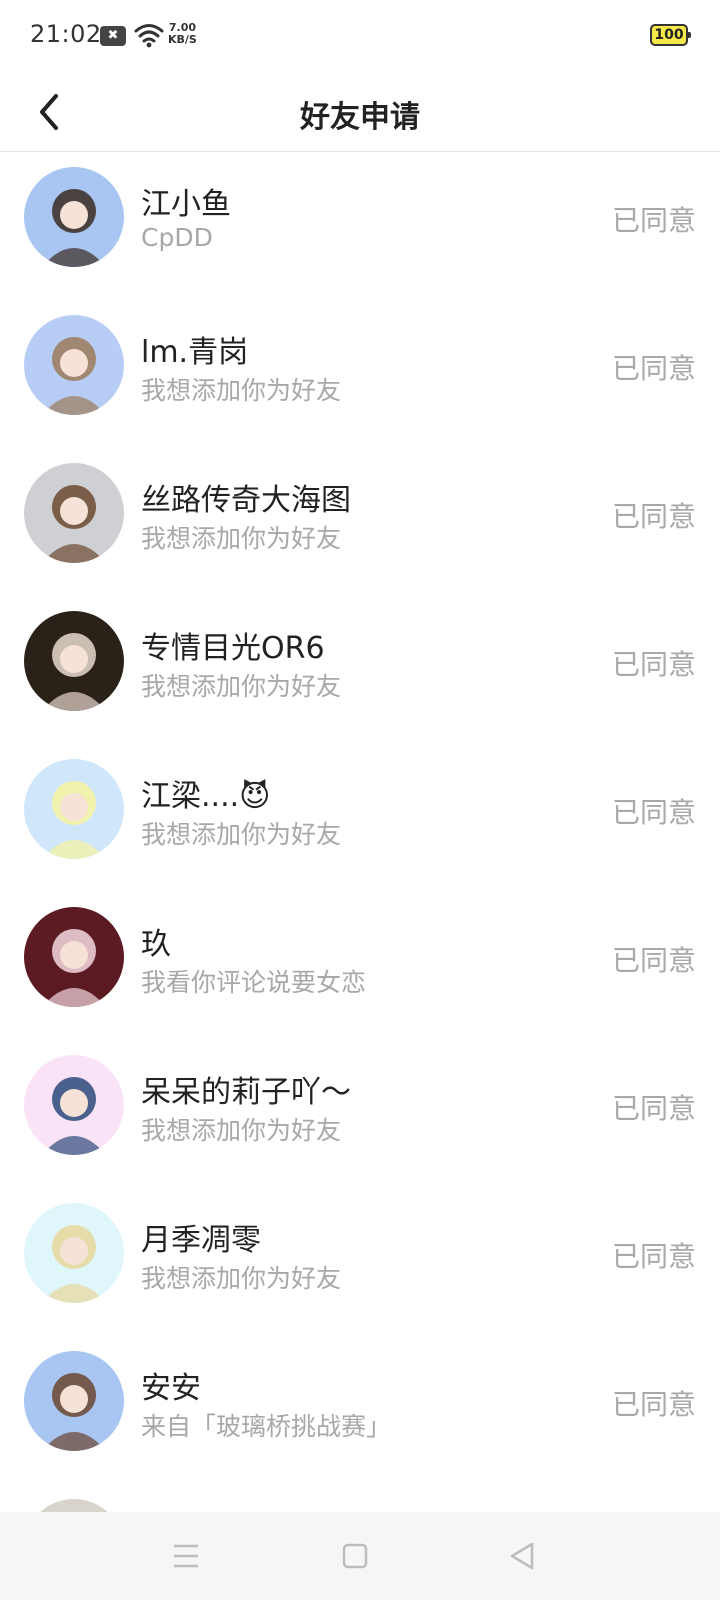  What do you see at coordinates (233, 648) in the screenshot?
I see `request-name: 专情目光OR6` at bounding box center [233, 648].